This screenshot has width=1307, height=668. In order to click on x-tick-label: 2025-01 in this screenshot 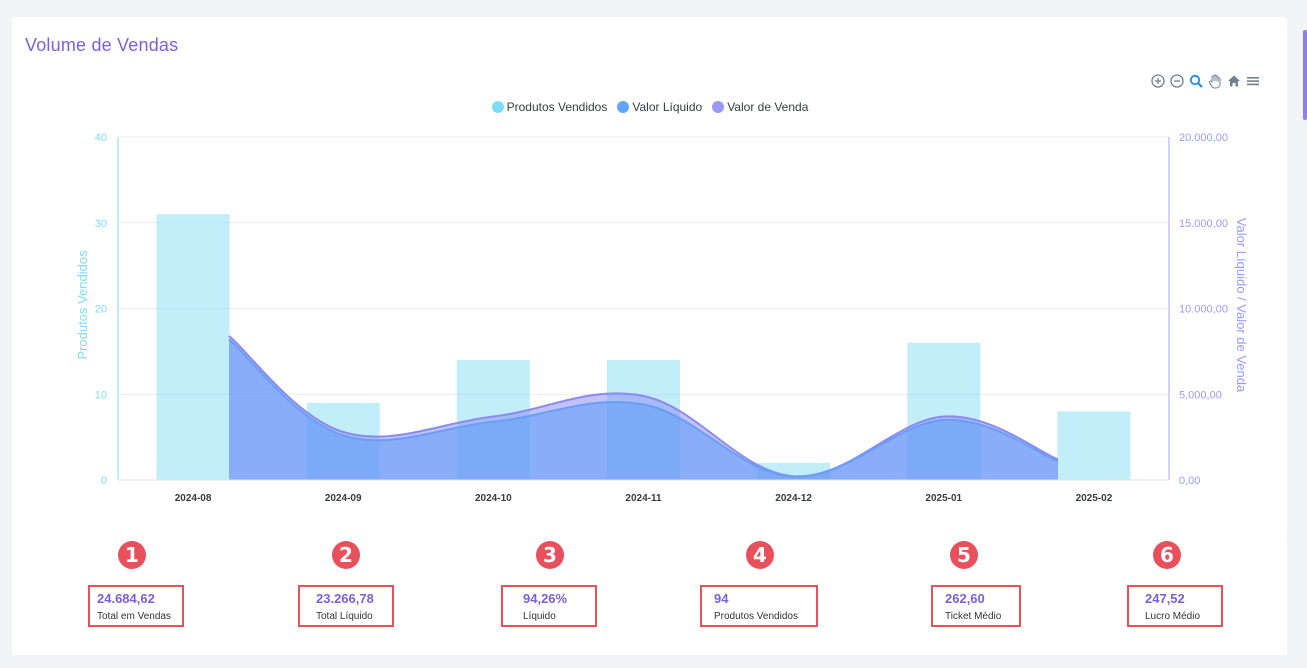, I will do `click(943, 498)`.